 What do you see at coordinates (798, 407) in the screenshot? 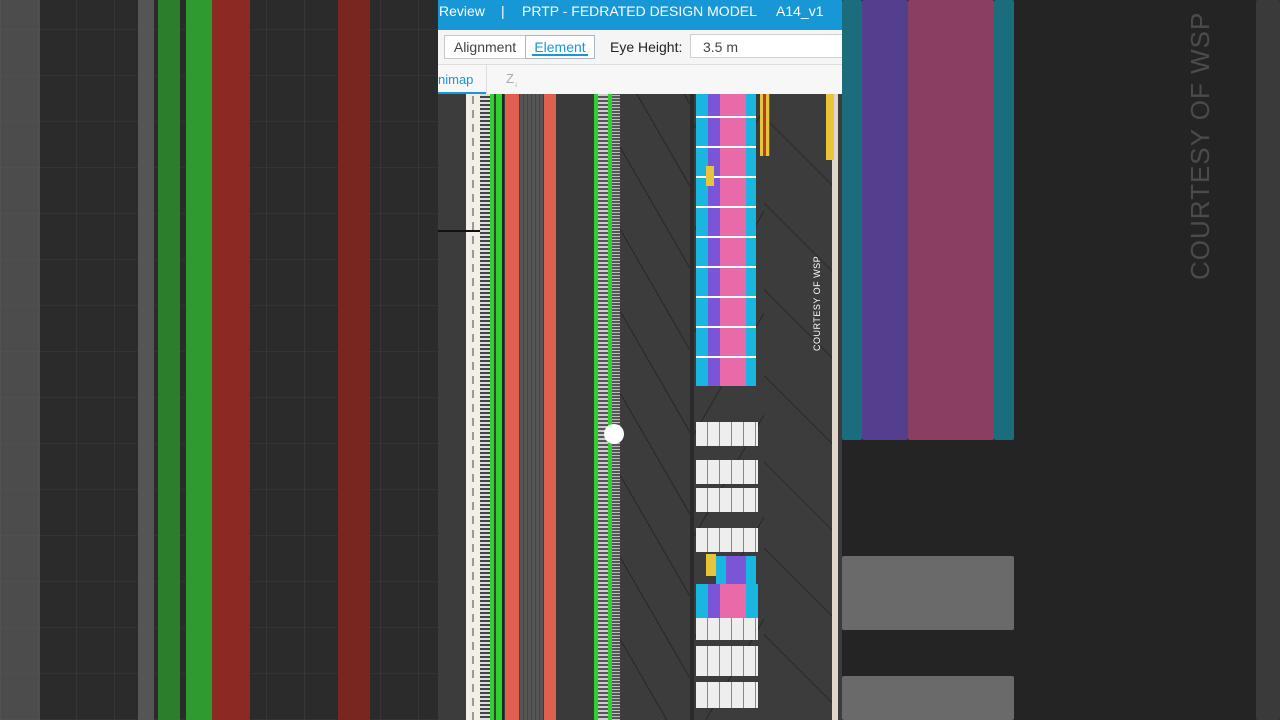
I see `apron-area` at bounding box center [798, 407].